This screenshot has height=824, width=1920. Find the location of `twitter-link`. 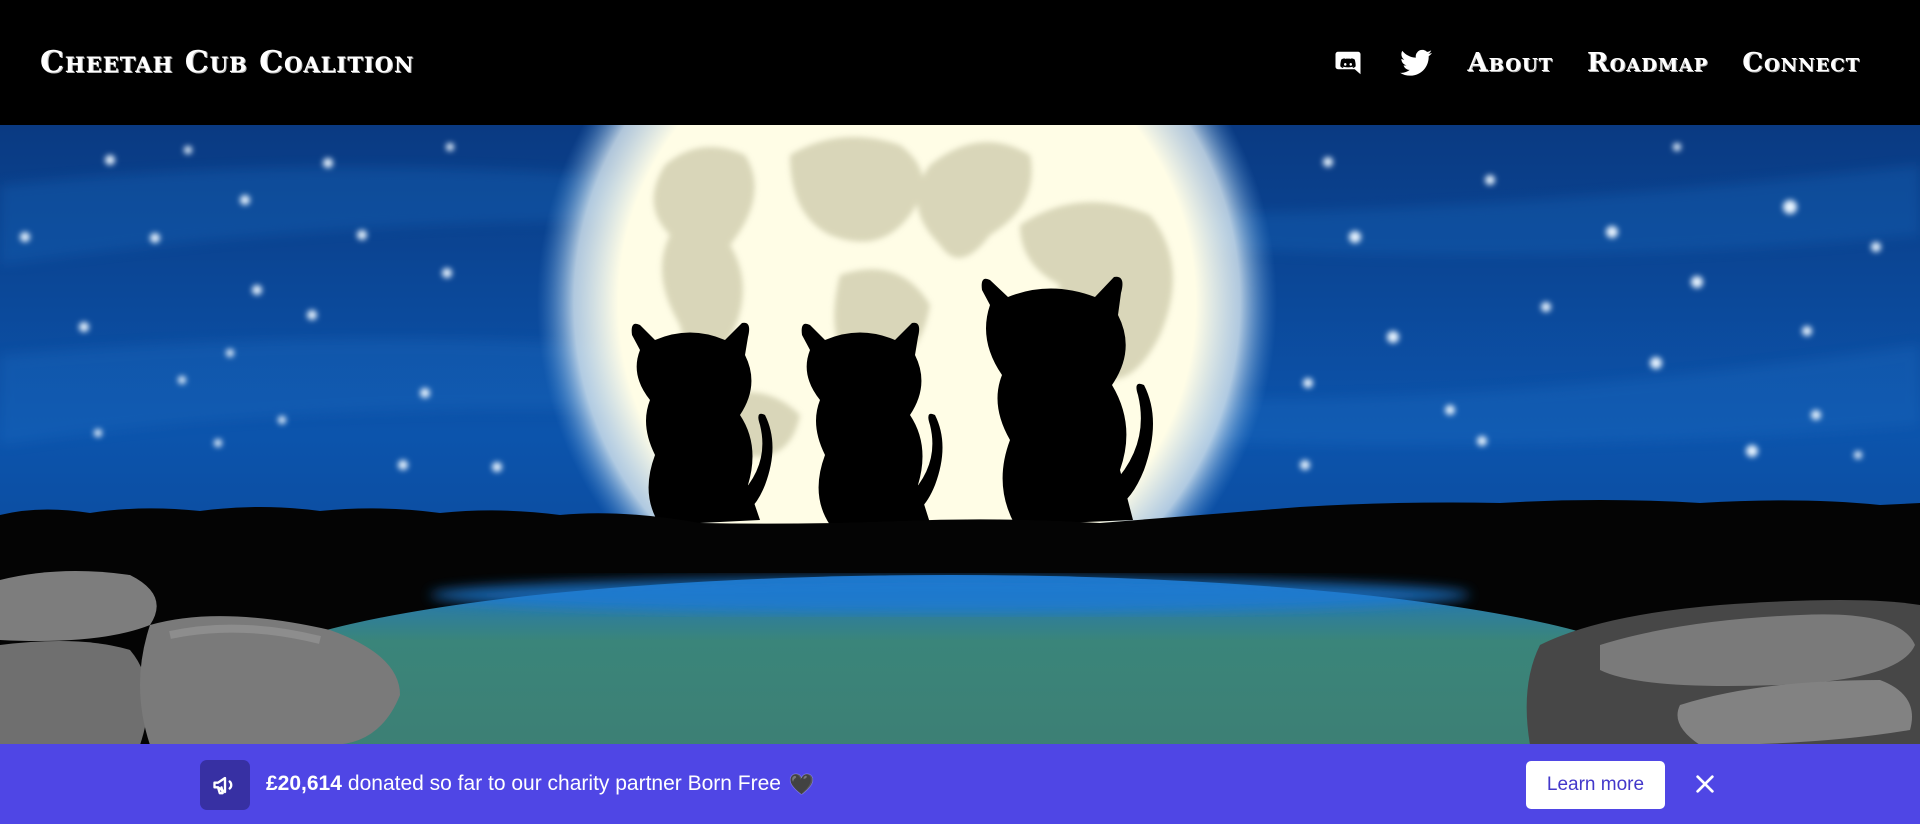

twitter-link is located at coordinates (1416, 63).